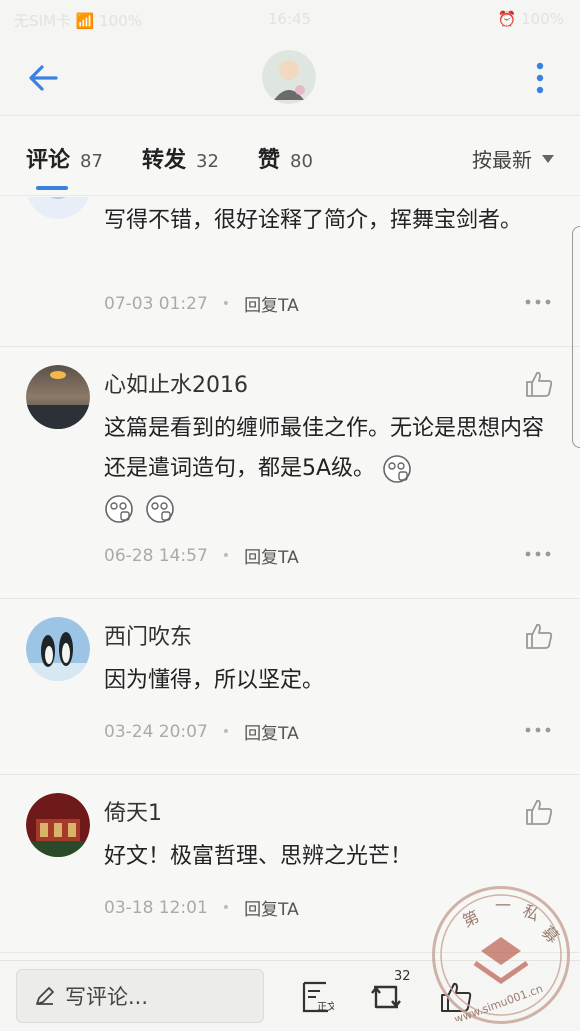 This screenshot has width=580, height=1031. I want to click on more-vertical-icon, so click(540, 78).